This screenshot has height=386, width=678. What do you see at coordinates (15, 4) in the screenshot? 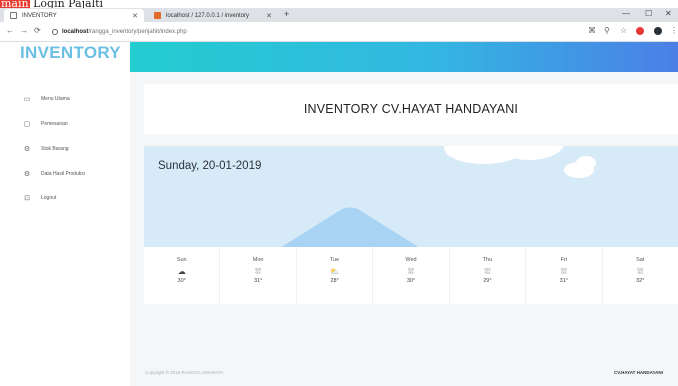
I see `top-label-highlight: main` at bounding box center [15, 4].